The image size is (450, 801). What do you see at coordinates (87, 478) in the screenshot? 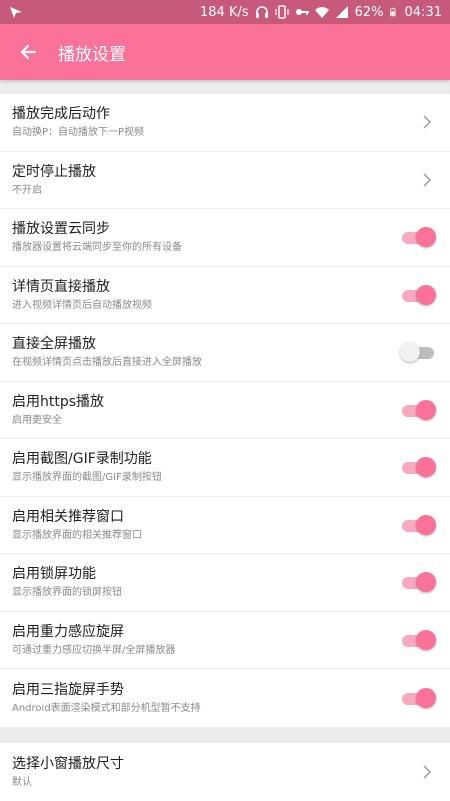
I see `setting-subtitle: 显示播放界面的截图/GIF录制按钮` at bounding box center [87, 478].